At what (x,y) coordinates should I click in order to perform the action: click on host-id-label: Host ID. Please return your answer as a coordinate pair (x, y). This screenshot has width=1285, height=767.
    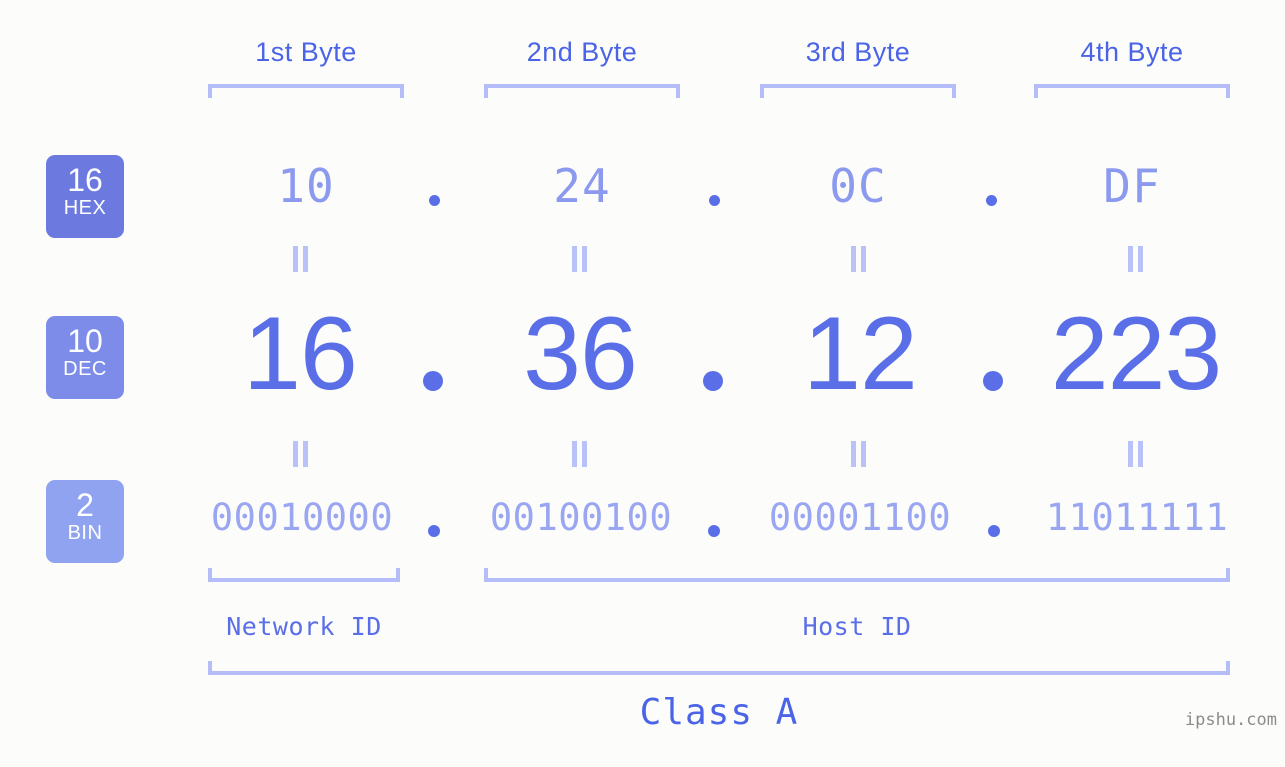
    Looking at the image, I should click on (857, 626).